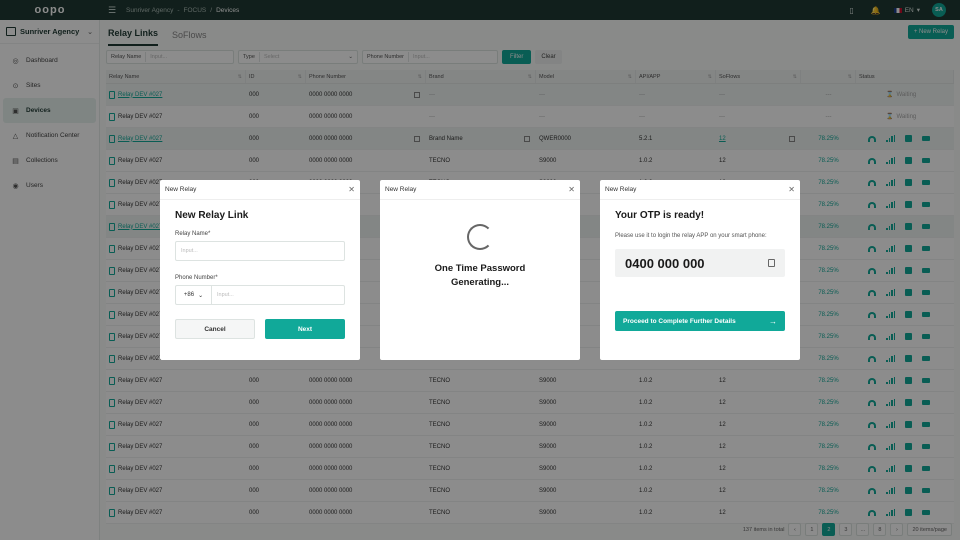 Image resolution: width=960 pixels, height=540 pixels. I want to click on otp-code: 0400 000 000, so click(665, 263).